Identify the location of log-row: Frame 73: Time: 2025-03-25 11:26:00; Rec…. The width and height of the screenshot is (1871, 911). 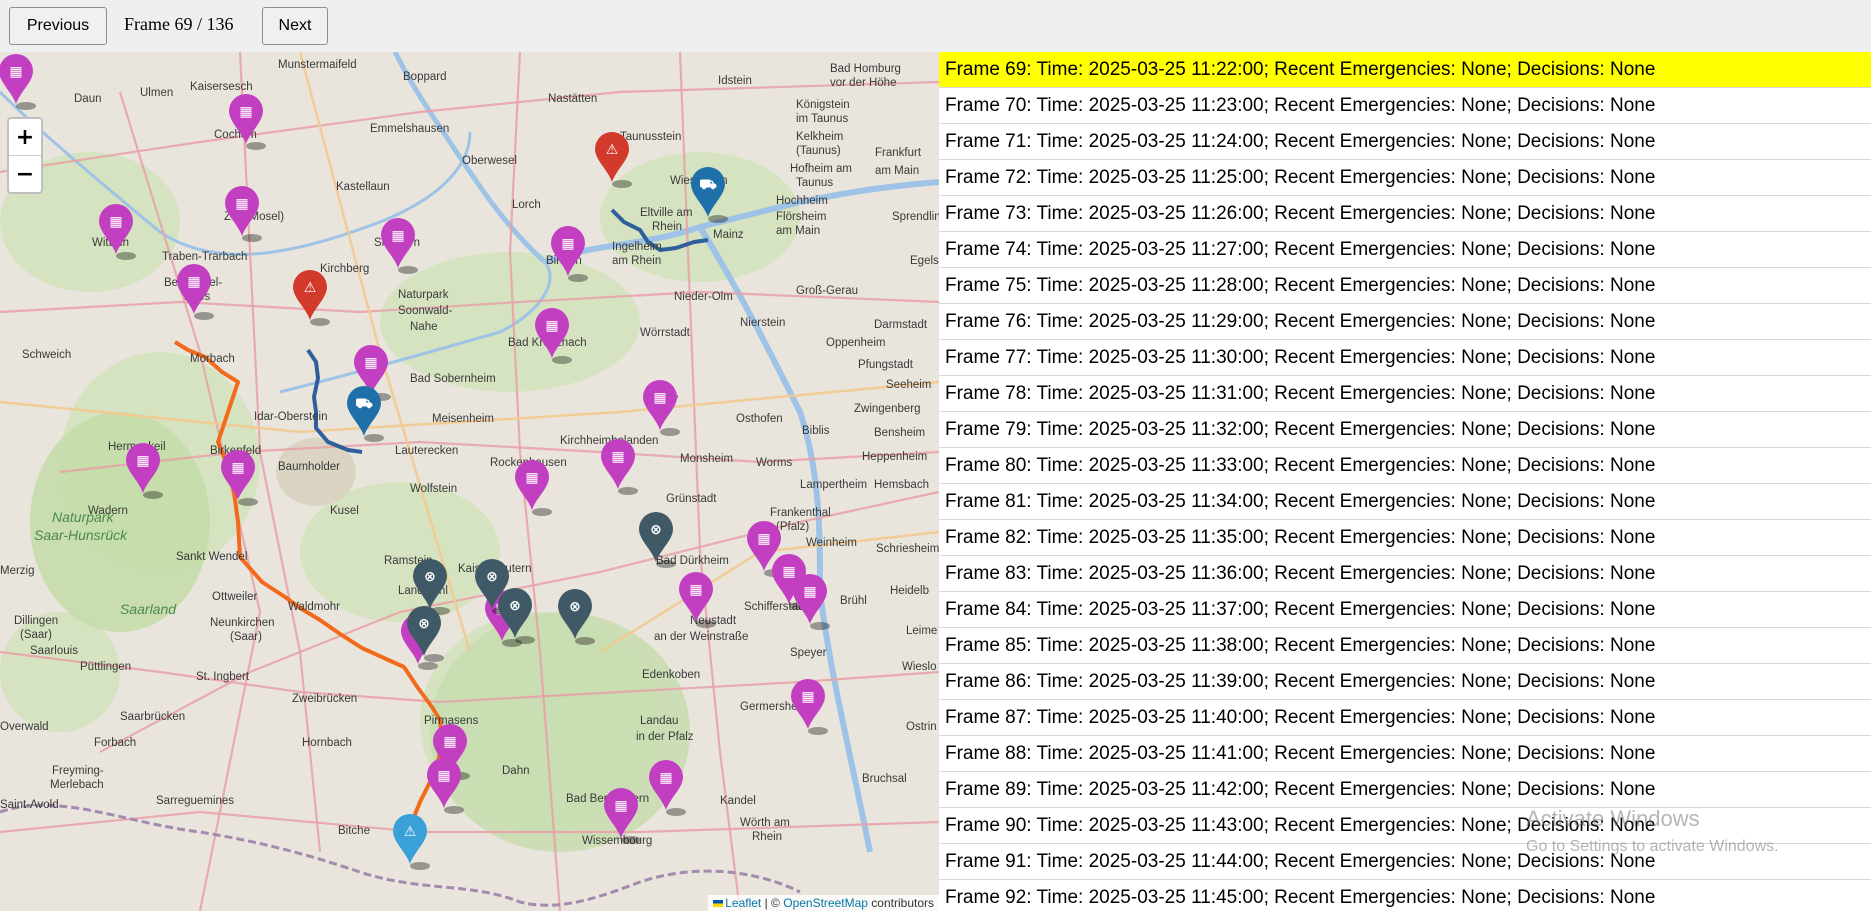
(1405, 214).